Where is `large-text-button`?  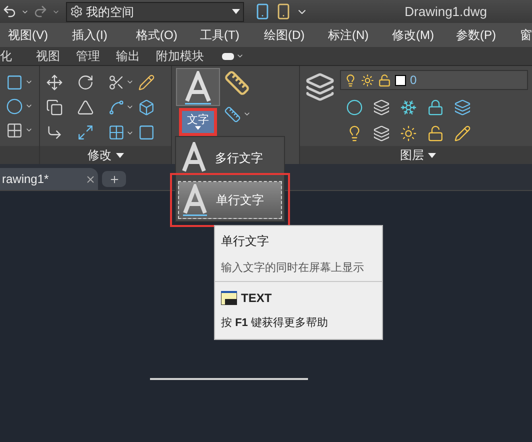 large-text-button is located at coordinates (198, 87).